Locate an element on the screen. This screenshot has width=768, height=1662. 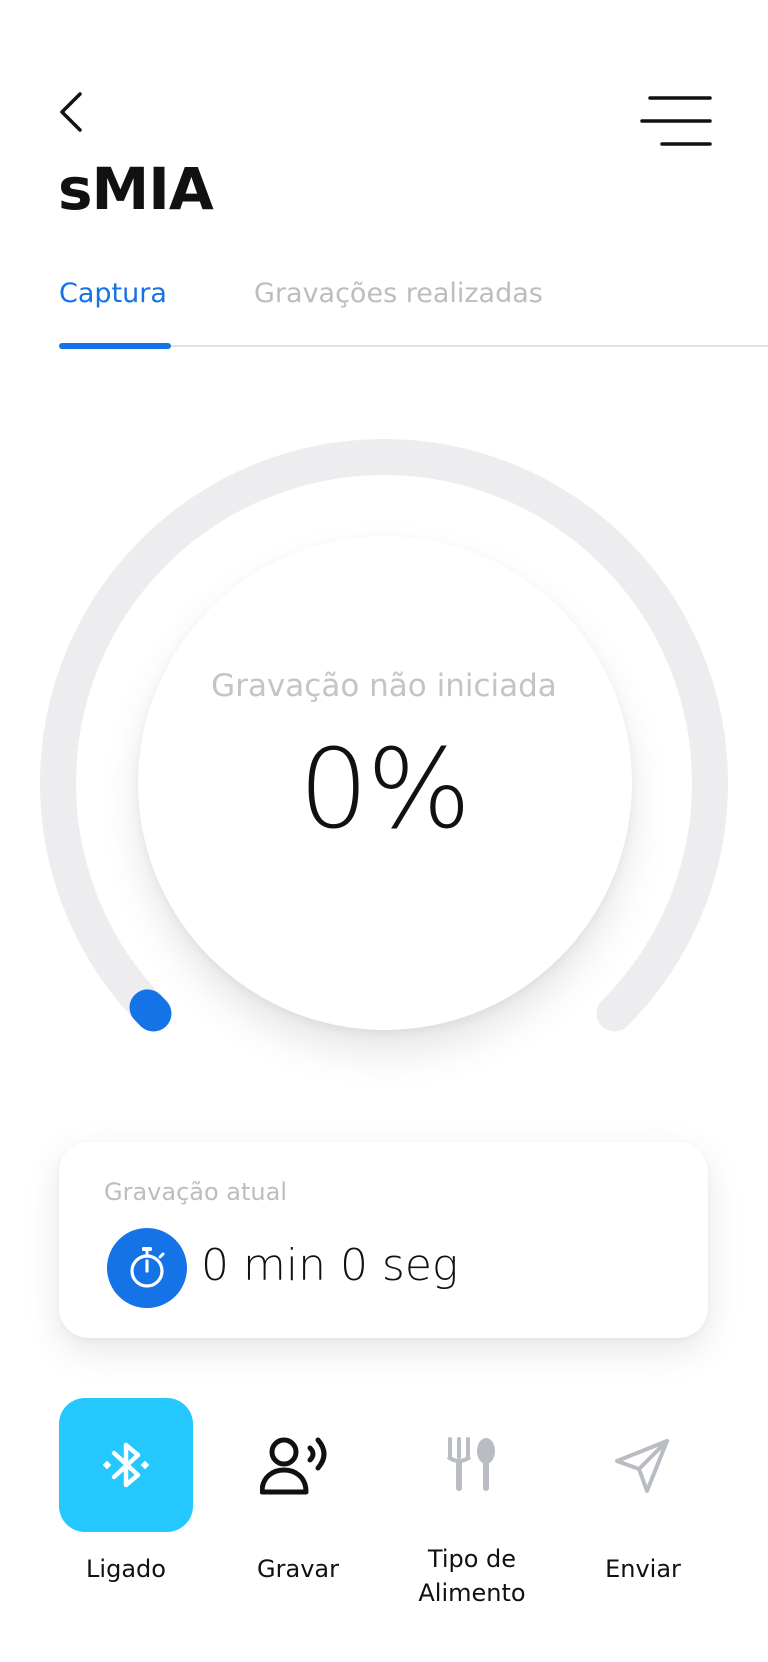
back-button is located at coordinates (80, 112).